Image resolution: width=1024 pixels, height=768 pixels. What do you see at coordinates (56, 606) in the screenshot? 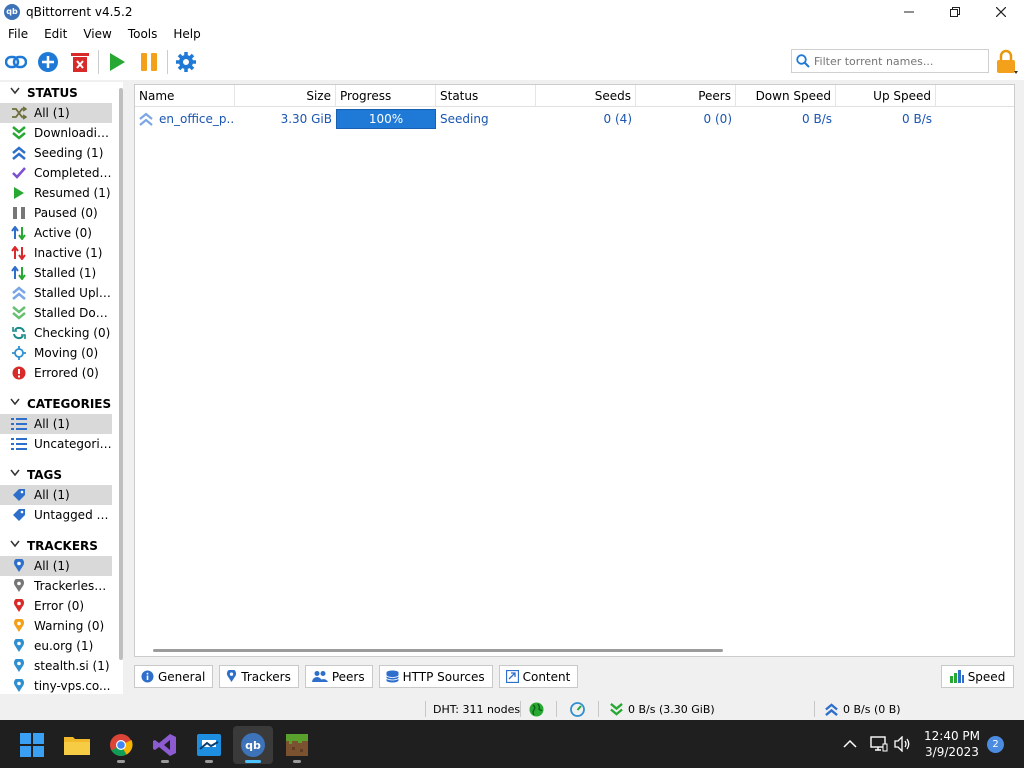
I see `sidebar-item-tracker-error: Error (0)` at bounding box center [56, 606].